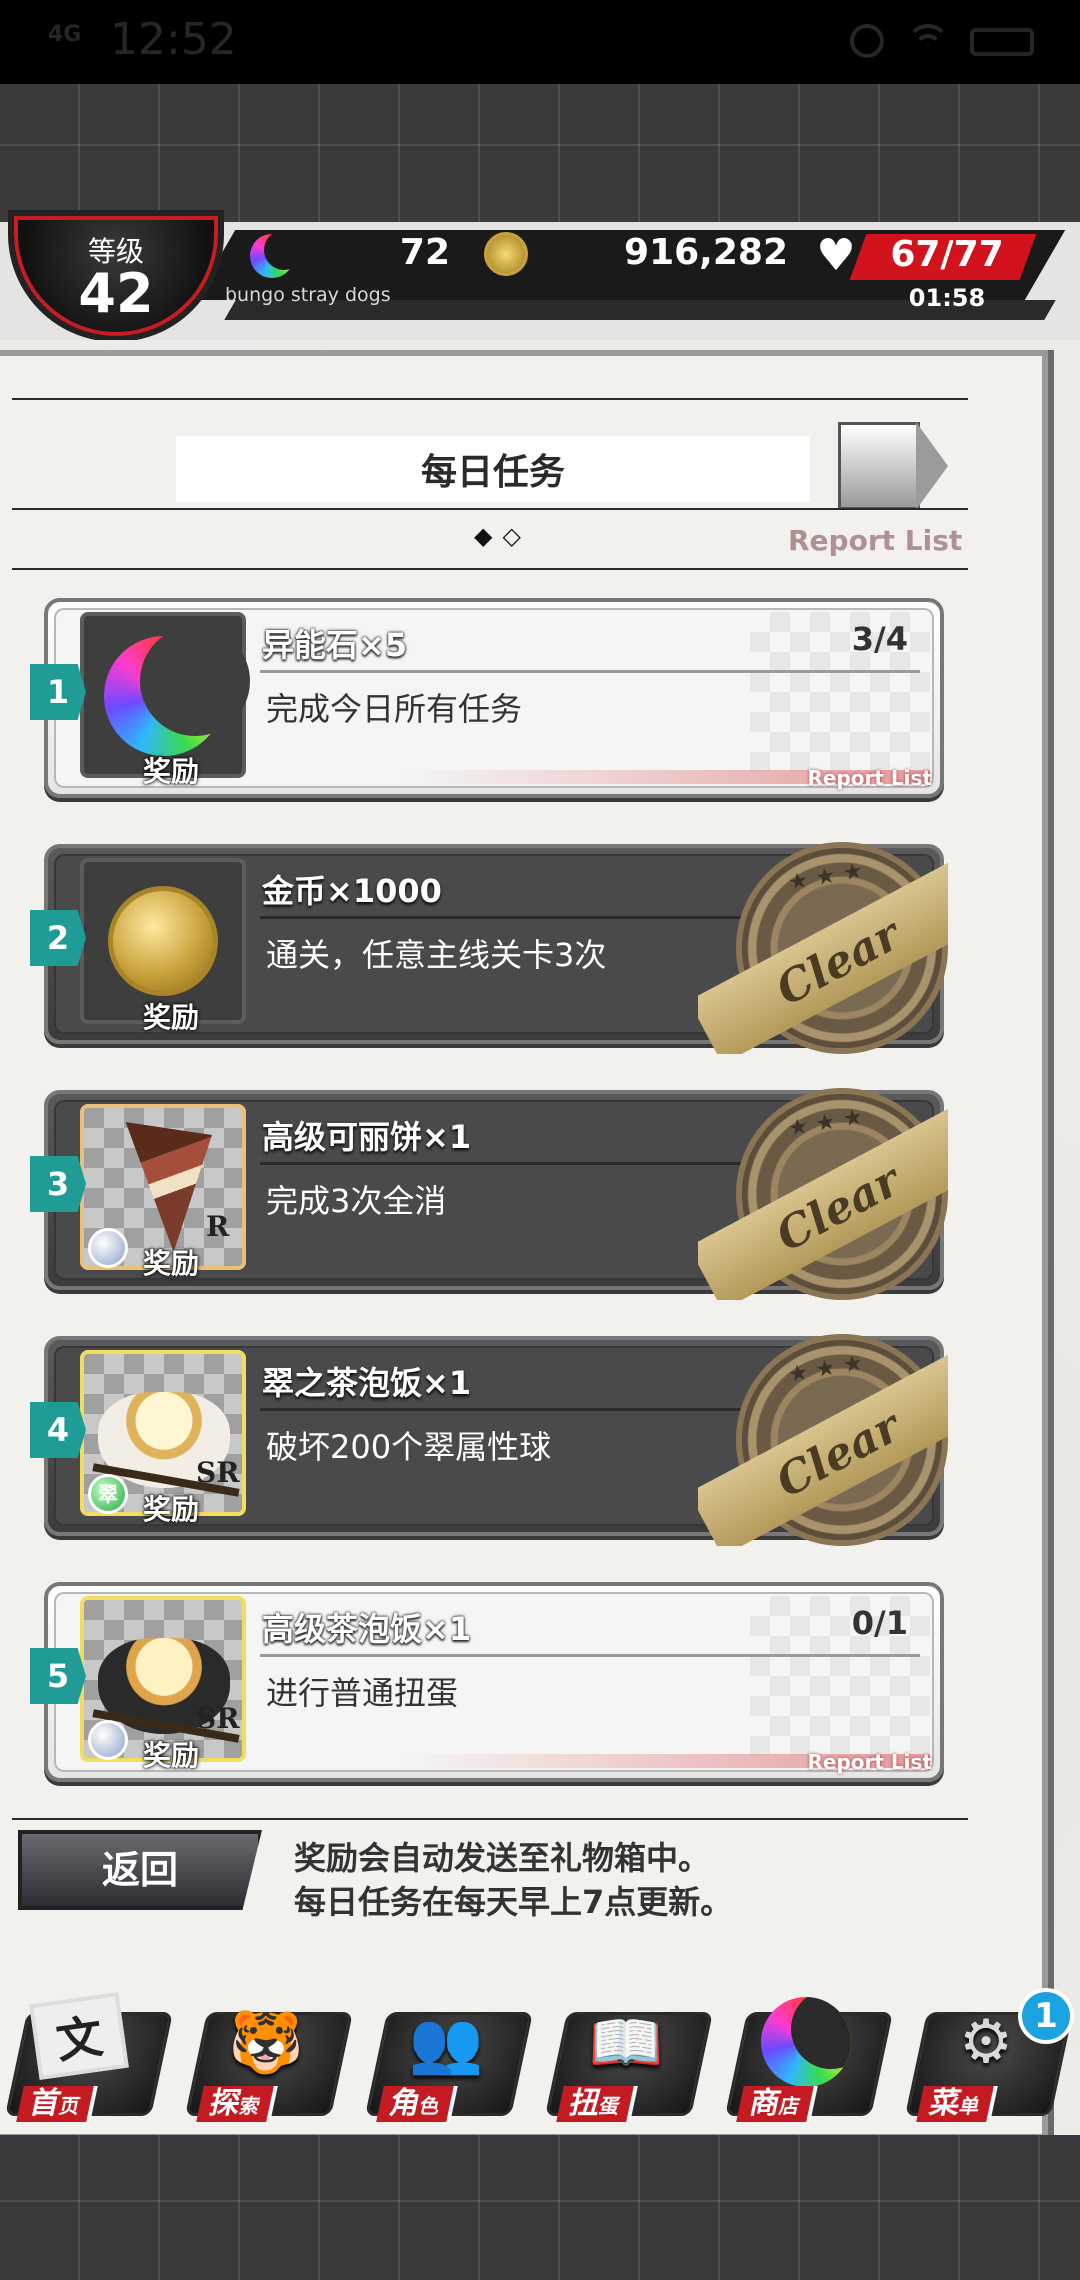 This screenshot has height=2280, width=1080. Describe the element at coordinates (356, 1201) in the screenshot. I see `mission-description: 完成3次全消` at that location.